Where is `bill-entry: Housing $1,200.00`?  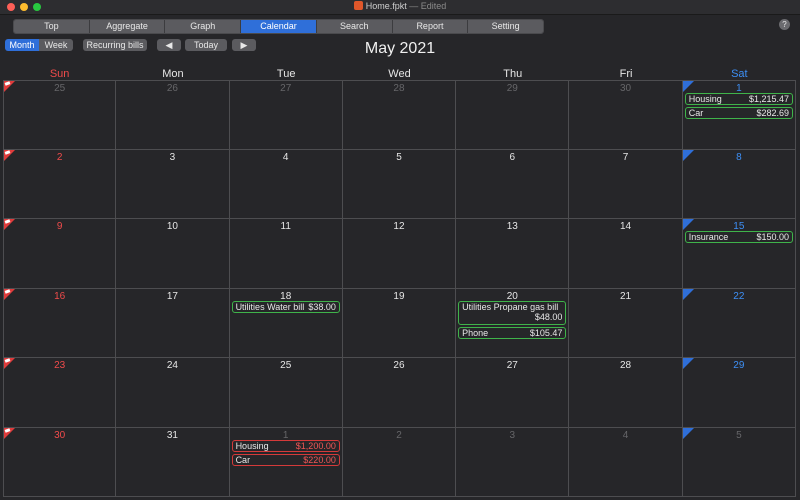
bill-entry: Housing $1,200.00 is located at coordinates (285, 445).